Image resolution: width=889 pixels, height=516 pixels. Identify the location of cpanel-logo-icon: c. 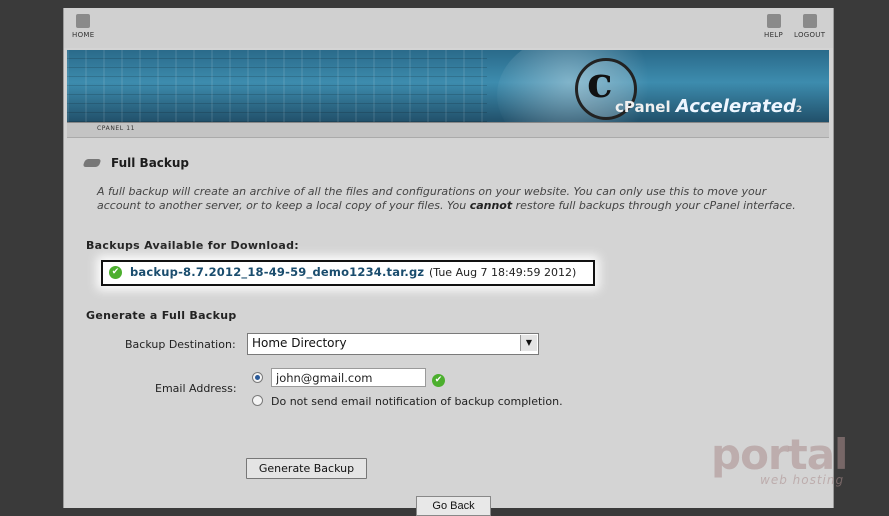
(600, 82).